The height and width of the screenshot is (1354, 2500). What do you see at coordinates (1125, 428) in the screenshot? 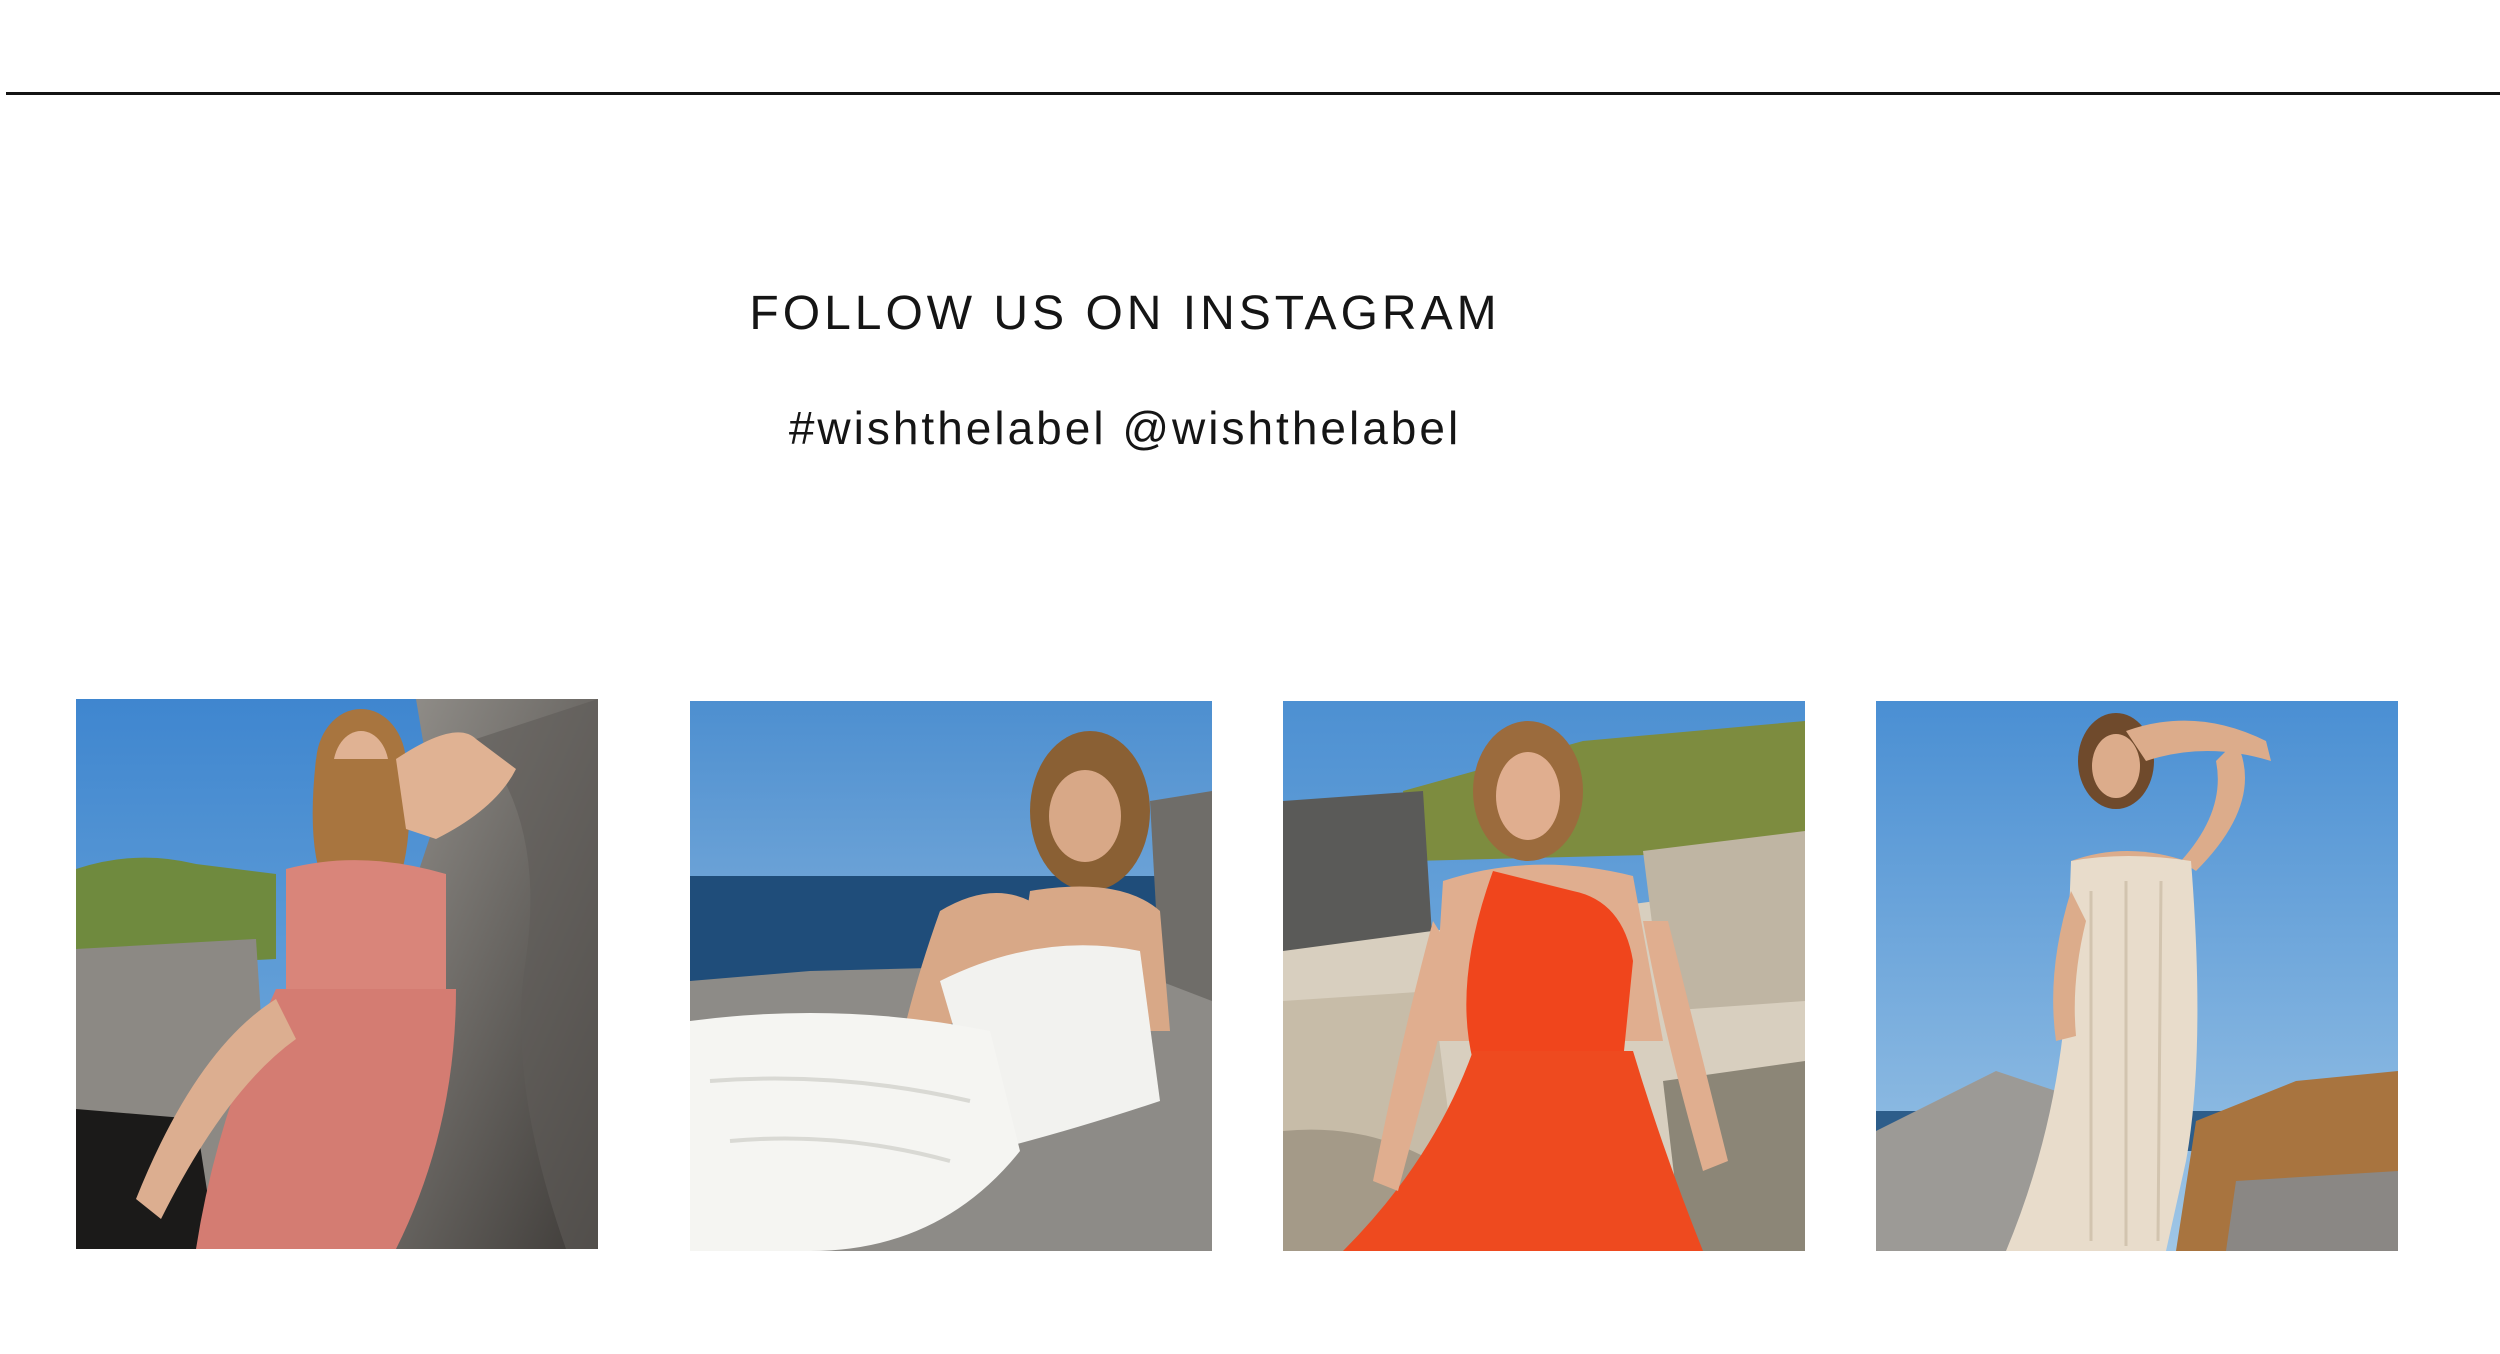
I see `instagram-handles: #wishthelabel @wishthelabel` at bounding box center [1125, 428].